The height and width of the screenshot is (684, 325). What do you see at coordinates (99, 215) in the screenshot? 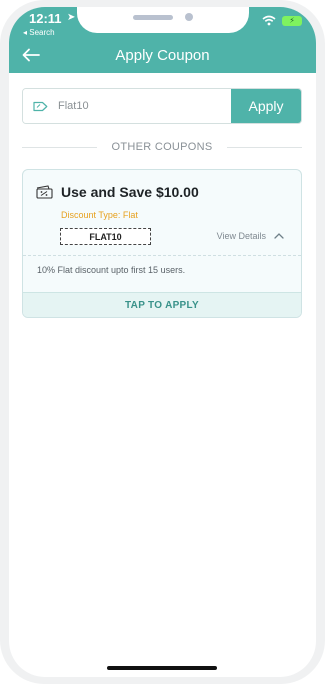
I see `discount-type: Discount Type: Flat` at bounding box center [99, 215].